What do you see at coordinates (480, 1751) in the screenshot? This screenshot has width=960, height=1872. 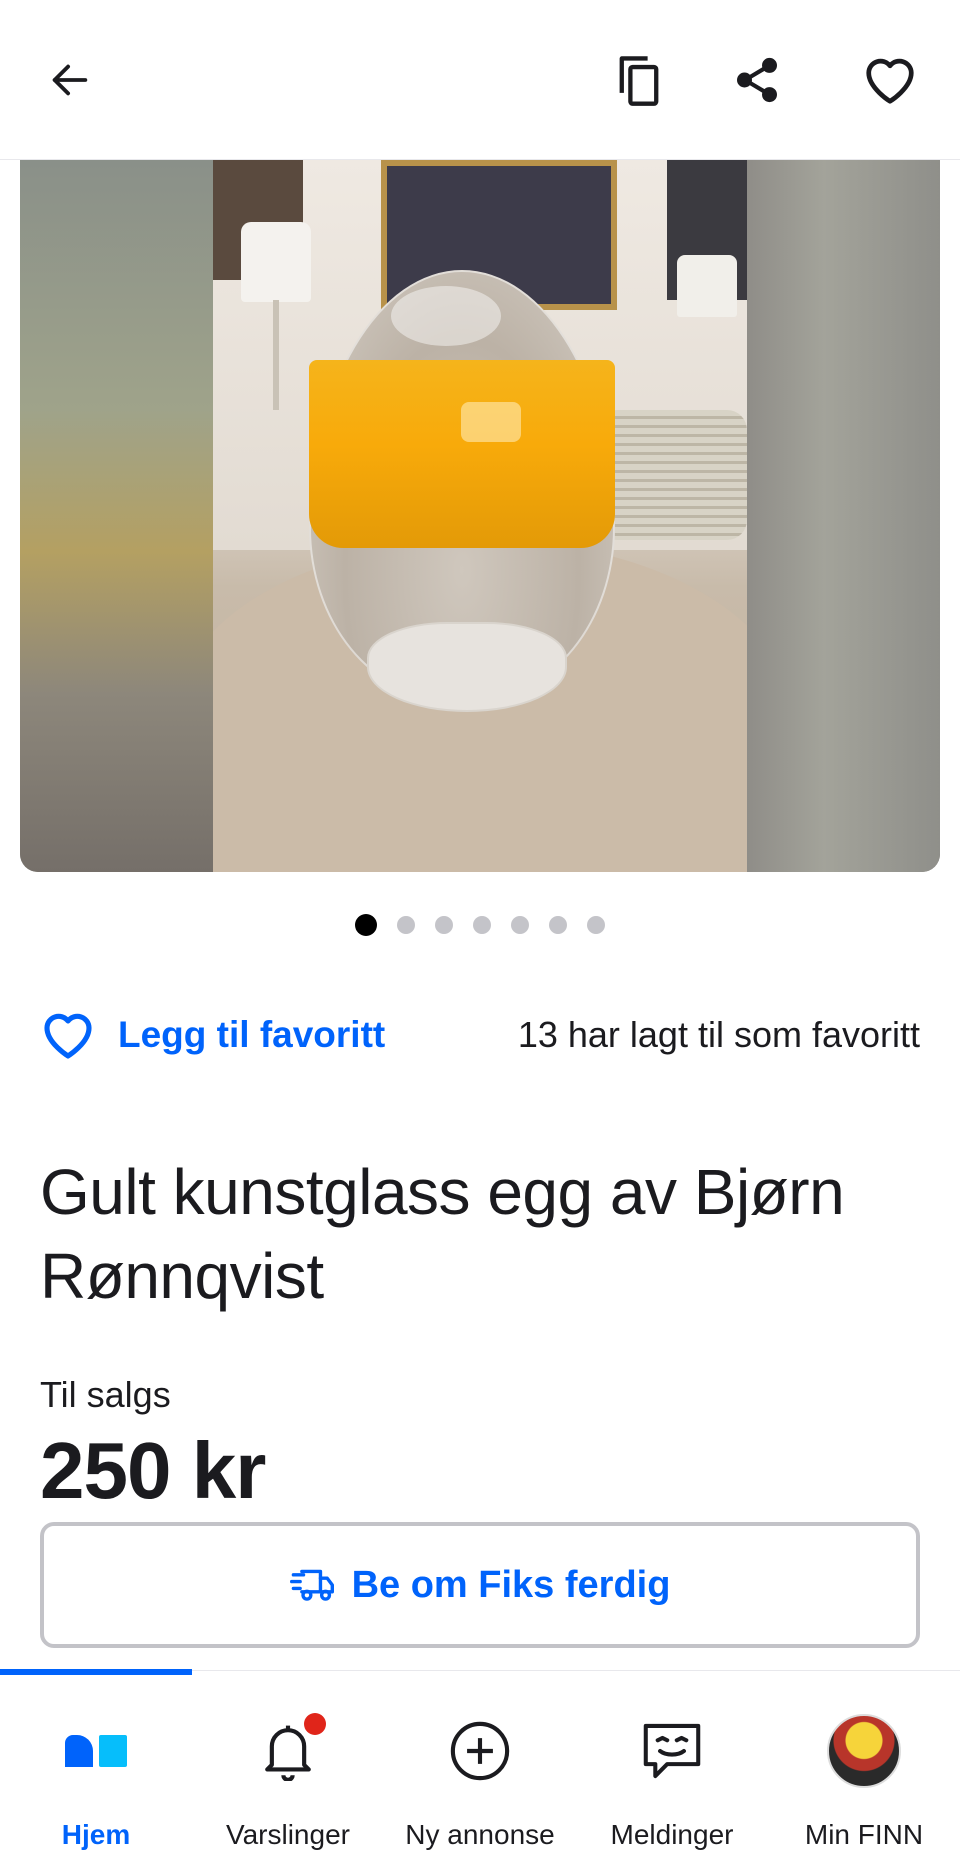 I see `plus-circle-icon` at bounding box center [480, 1751].